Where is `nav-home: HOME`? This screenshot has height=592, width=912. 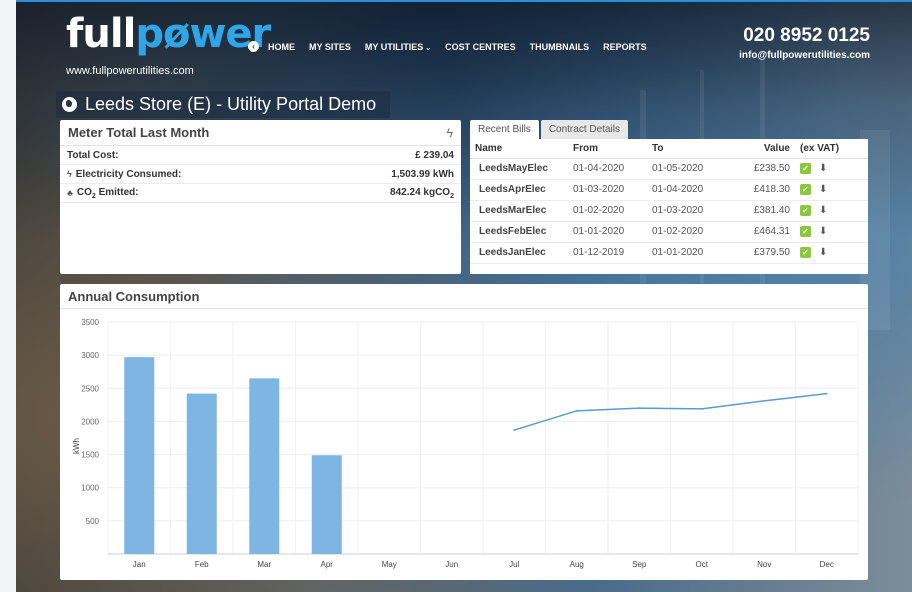
nav-home: HOME is located at coordinates (281, 47).